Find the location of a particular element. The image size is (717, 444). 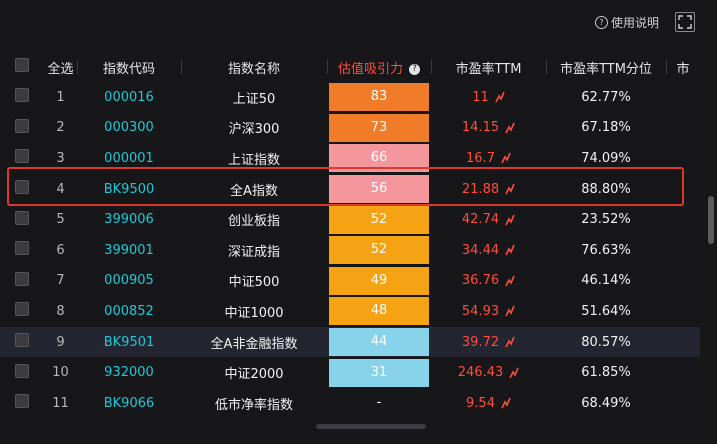

pe-value: 34.44 is located at coordinates (480, 250).